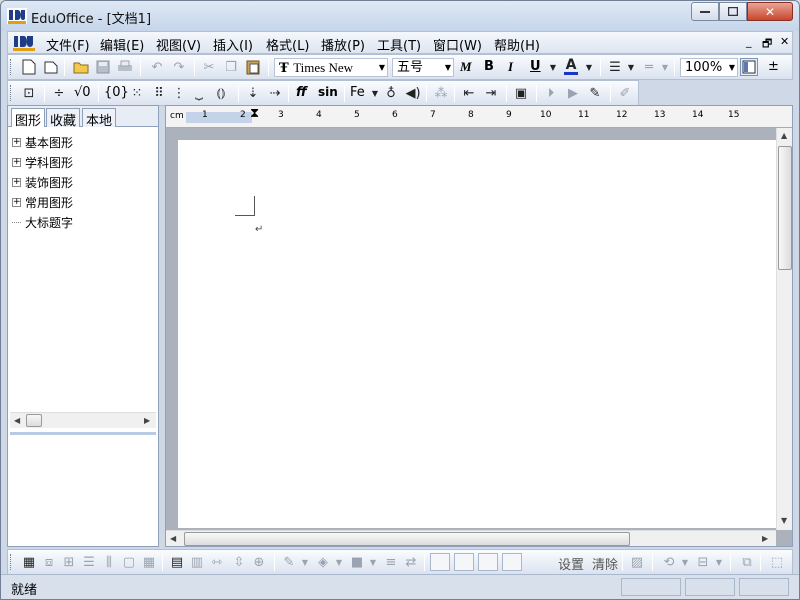  I want to click on scroll-down-icon: ▼, so click(784, 520).